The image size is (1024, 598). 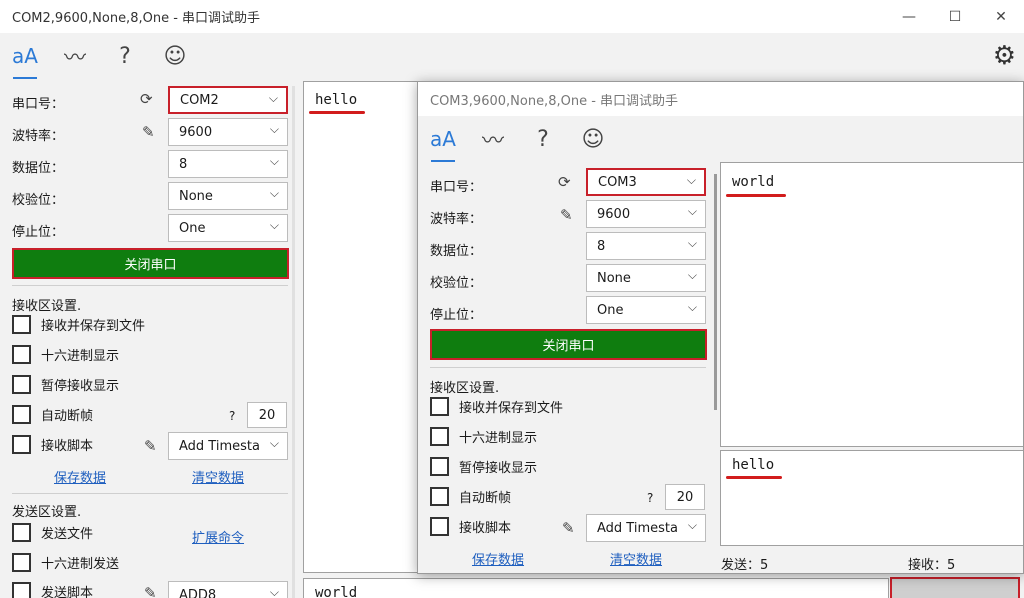 I want to click on checkbox-label: 发送脚本, so click(x=67, y=592).